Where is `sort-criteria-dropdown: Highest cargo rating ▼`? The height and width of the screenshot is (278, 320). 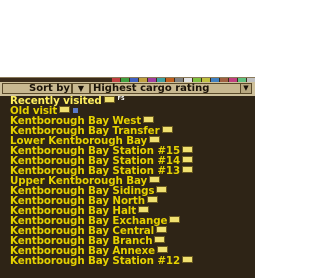
sort-criteria-dropdown: Highest cargo rating ▼ is located at coordinates (171, 88).